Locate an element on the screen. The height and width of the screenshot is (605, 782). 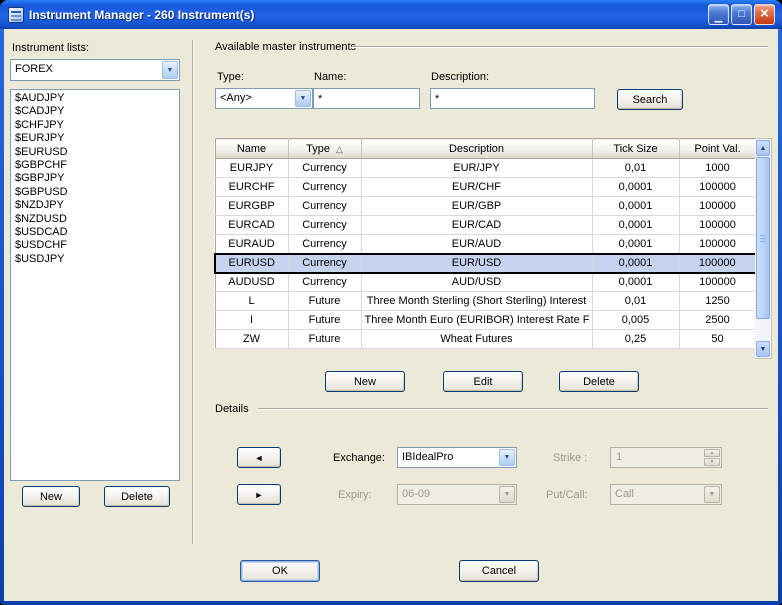
expiry-combo-value: 06-09 is located at coordinates (416, 494).